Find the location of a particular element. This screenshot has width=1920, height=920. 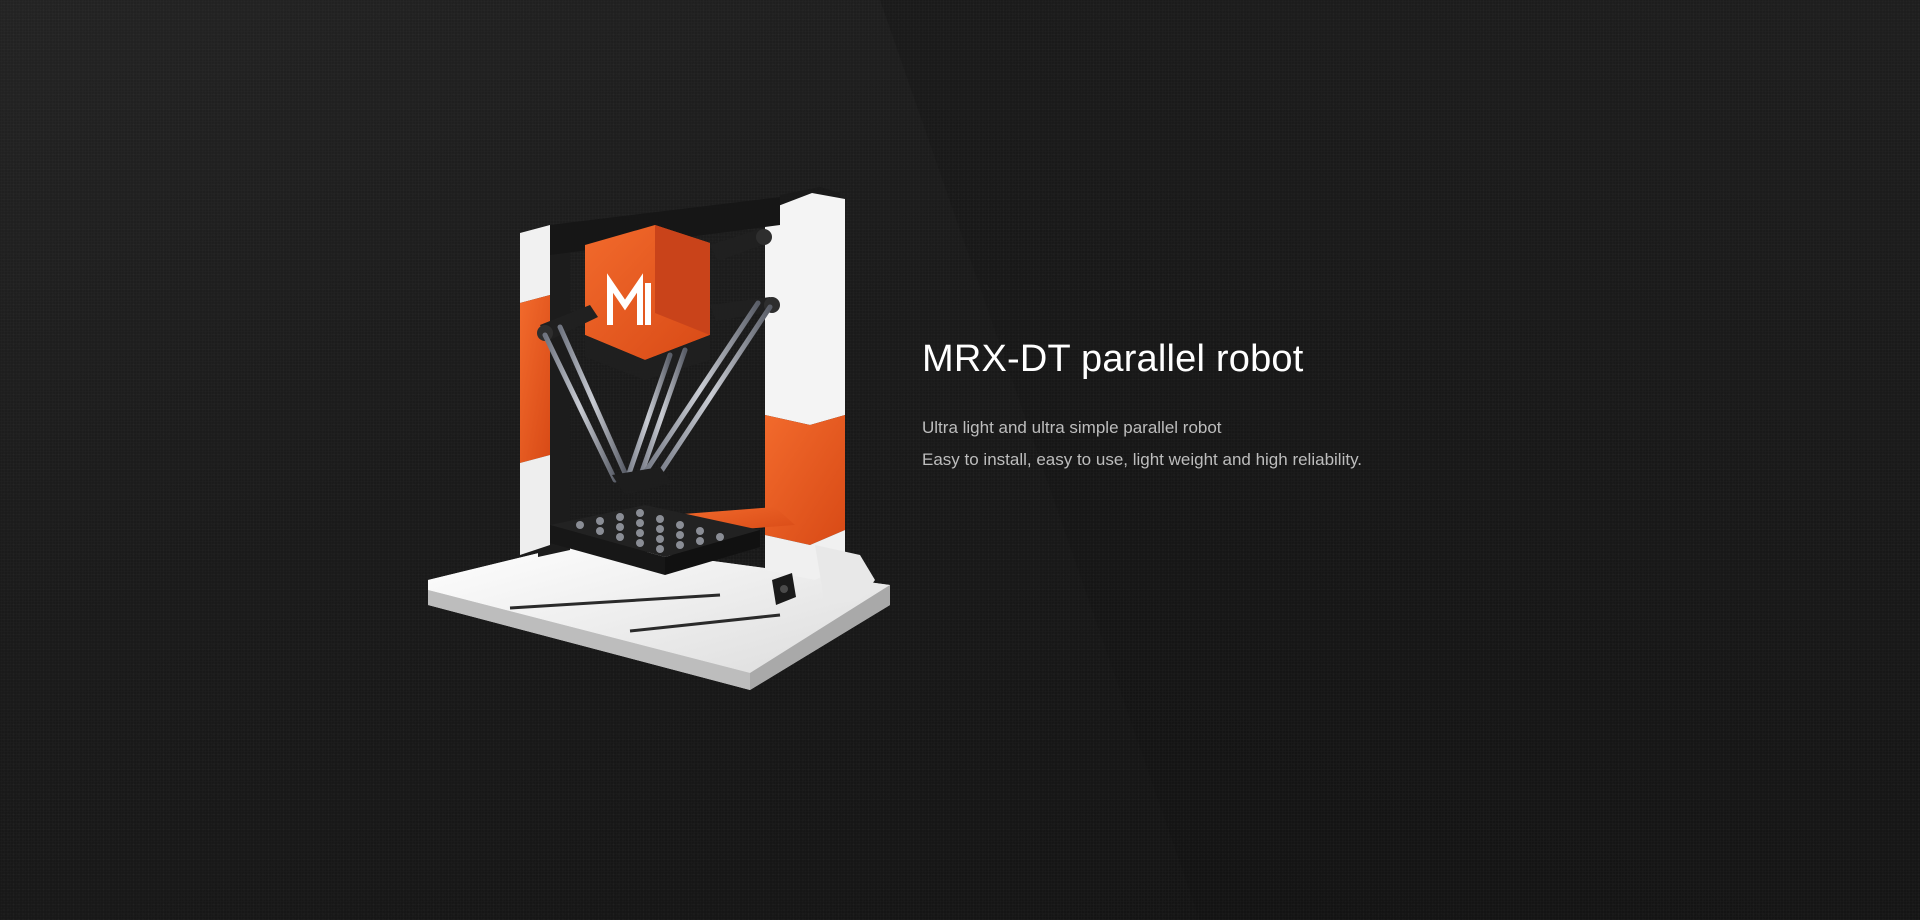

end-effector is located at coordinates (642, 481).